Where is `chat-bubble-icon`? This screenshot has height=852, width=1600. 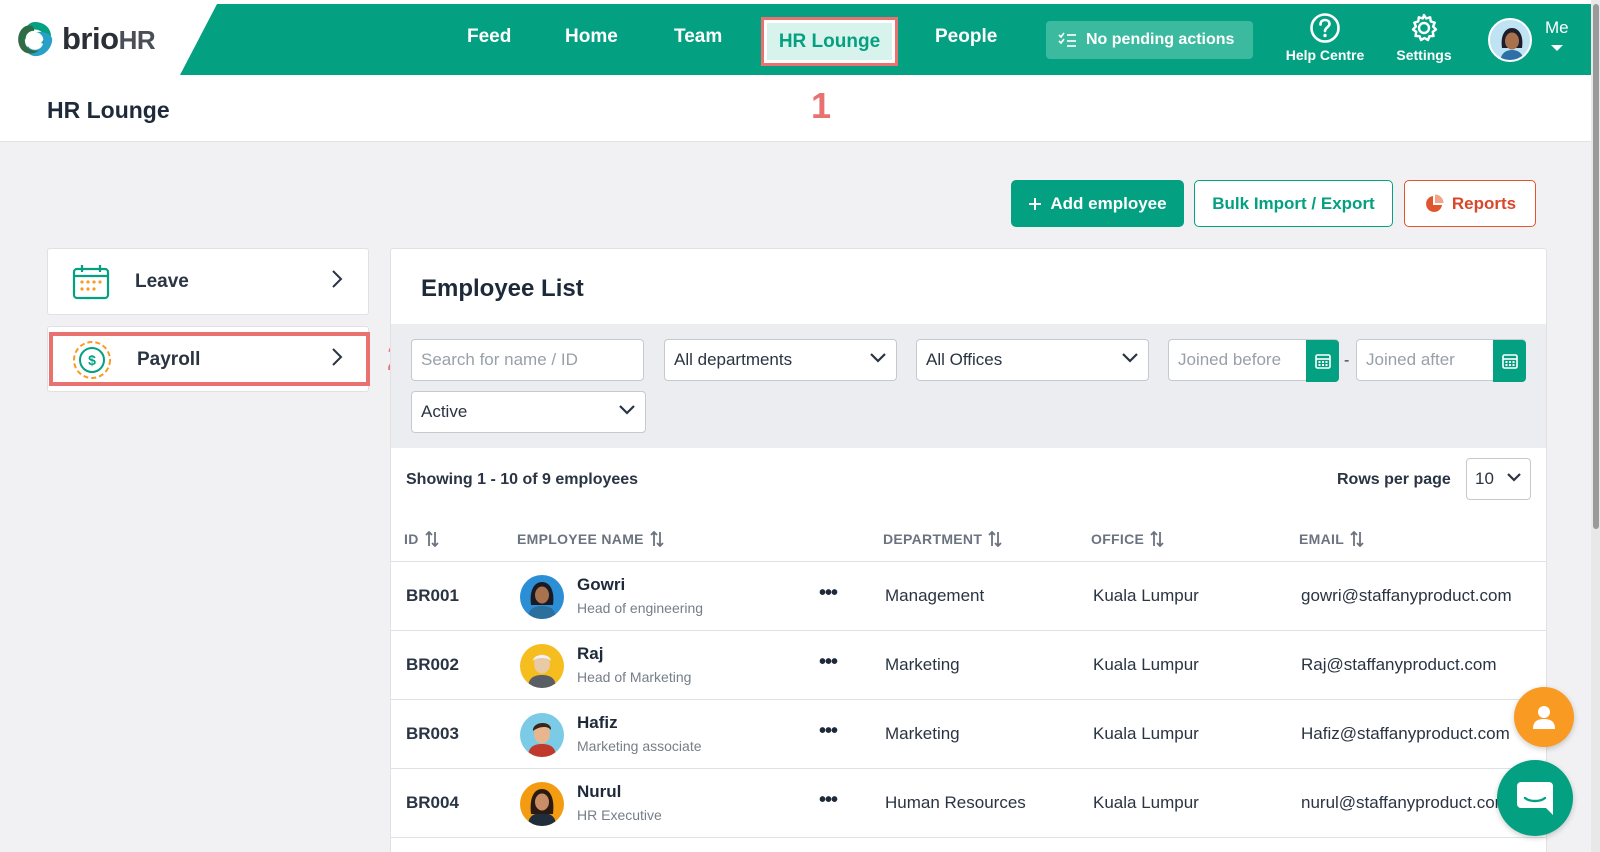 chat-bubble-icon is located at coordinates (1535, 798).